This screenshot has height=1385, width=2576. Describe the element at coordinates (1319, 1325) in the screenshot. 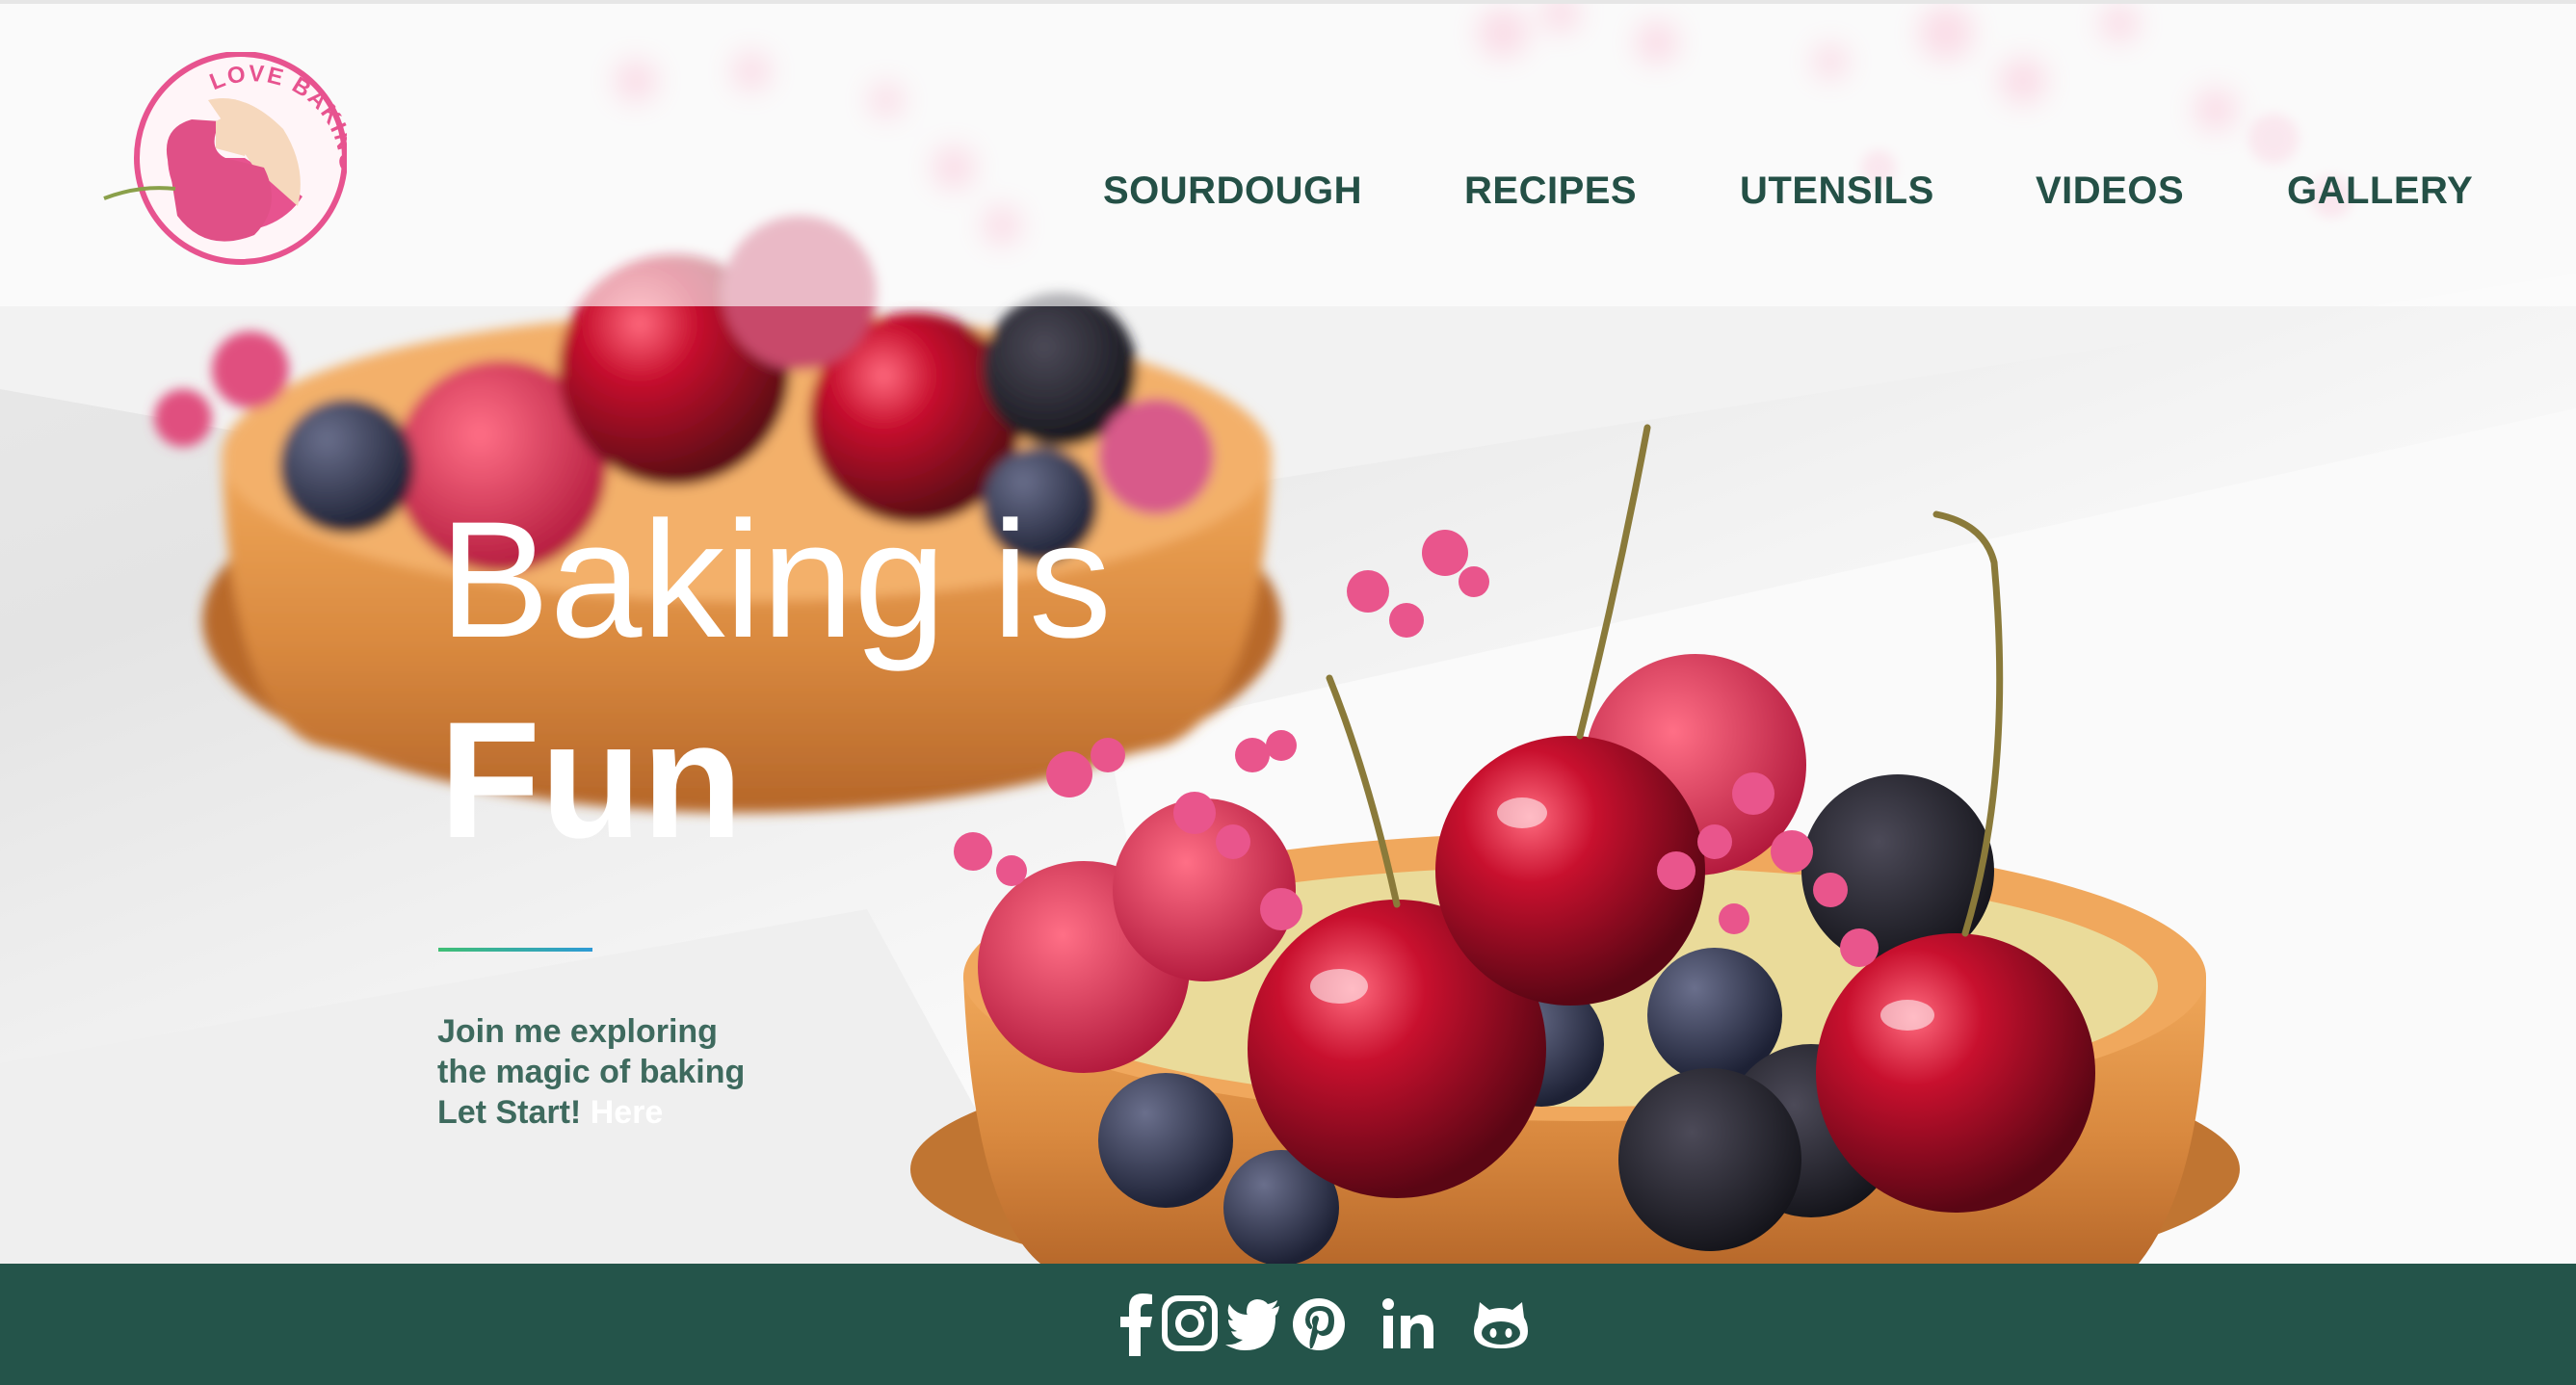

I see `pinterest-icon` at that location.